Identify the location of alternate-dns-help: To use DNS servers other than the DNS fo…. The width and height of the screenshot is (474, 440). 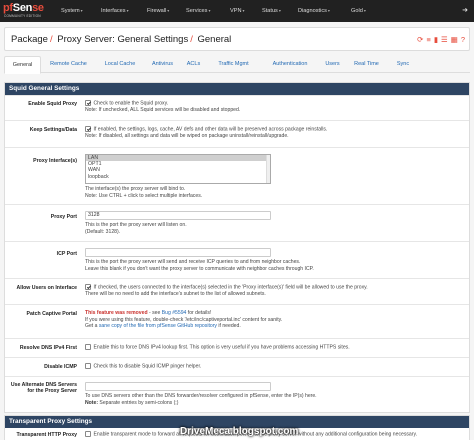
(201, 396).